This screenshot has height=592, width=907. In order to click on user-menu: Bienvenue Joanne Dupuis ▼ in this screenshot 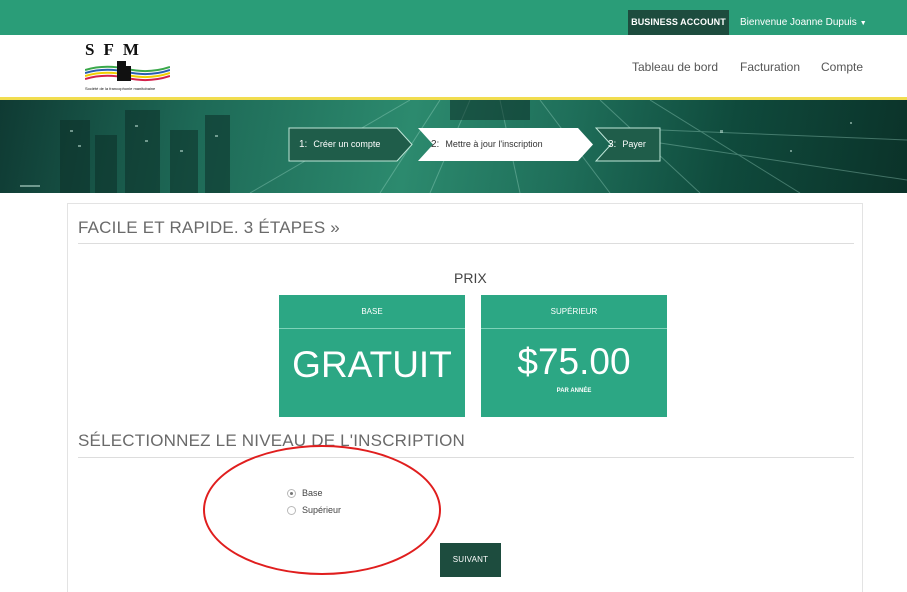, I will do `click(803, 22)`.